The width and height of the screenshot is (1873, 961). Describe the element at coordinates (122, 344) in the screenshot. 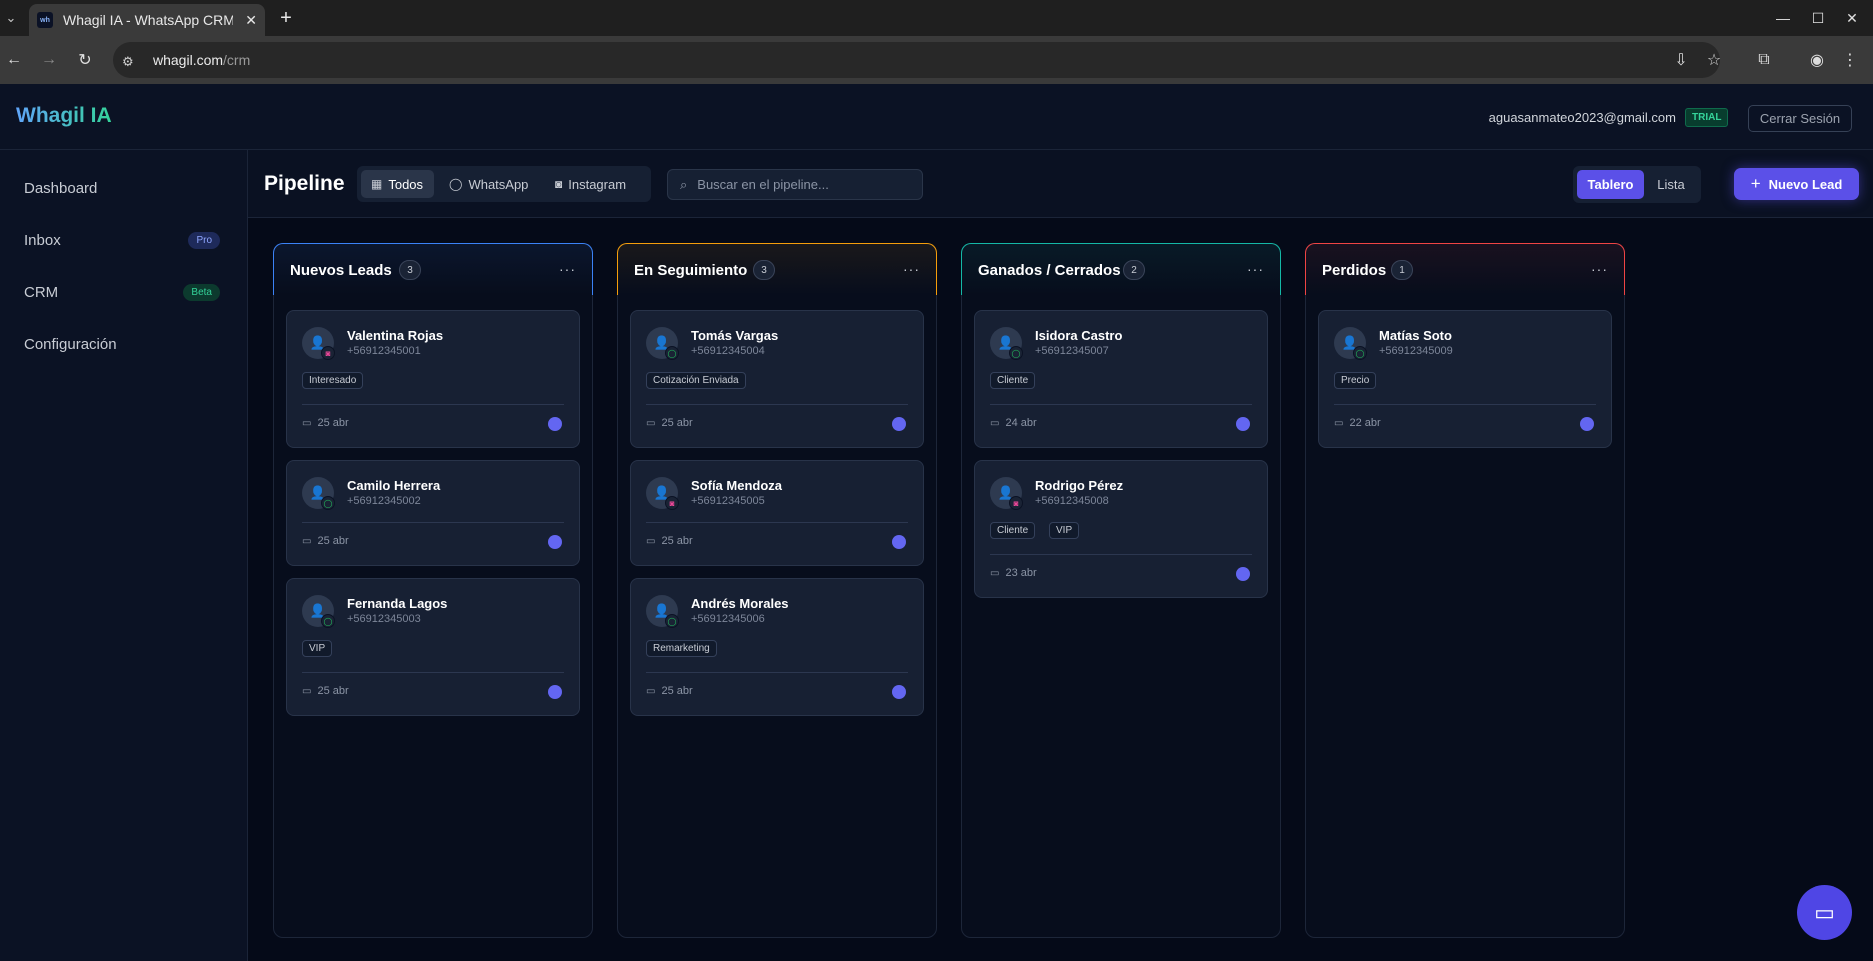

I see `sidebar-item-configuracion: Configuración` at that location.